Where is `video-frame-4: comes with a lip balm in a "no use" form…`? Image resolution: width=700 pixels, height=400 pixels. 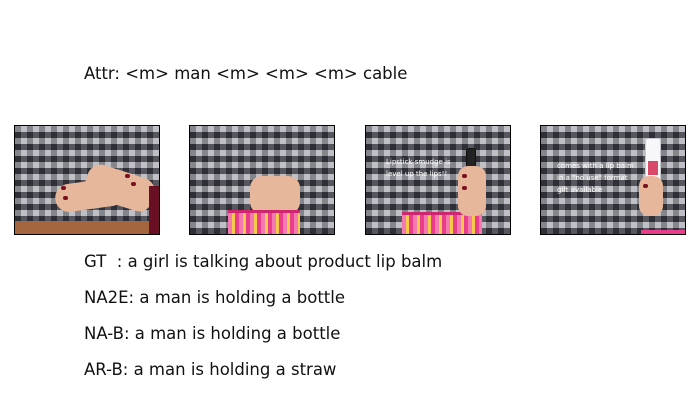
video-frame-4: comes with a lip balm in a "no use" form… is located at coordinates (613, 180).